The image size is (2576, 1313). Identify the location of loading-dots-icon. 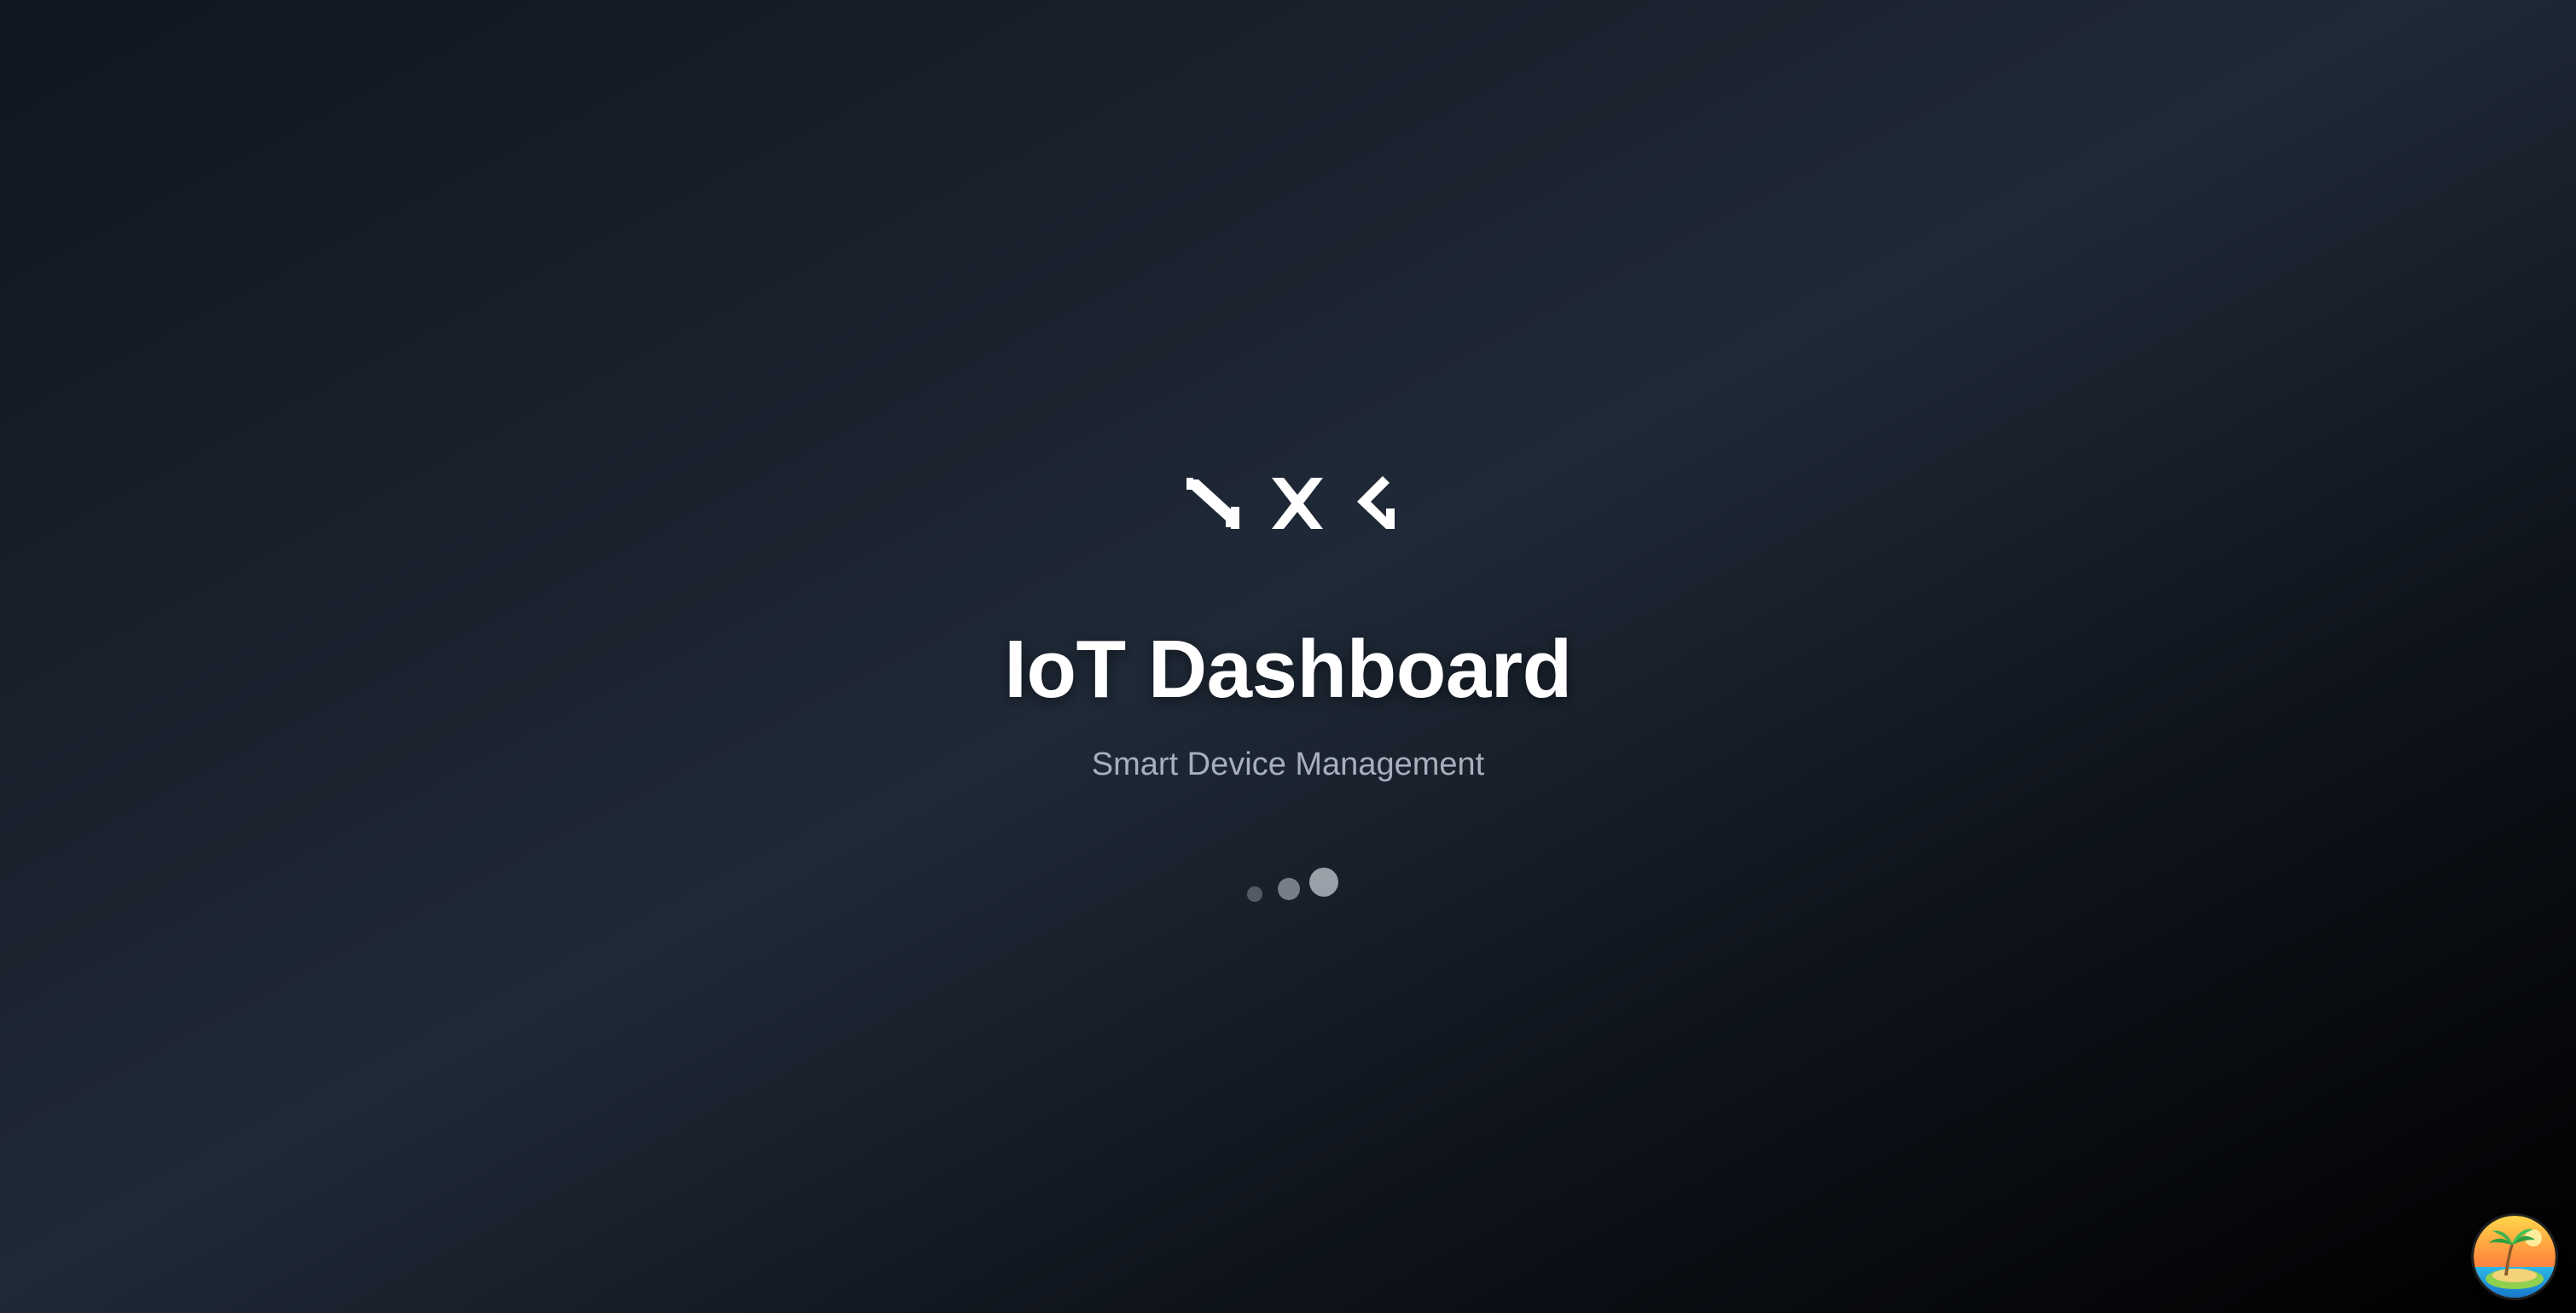
(1292, 892).